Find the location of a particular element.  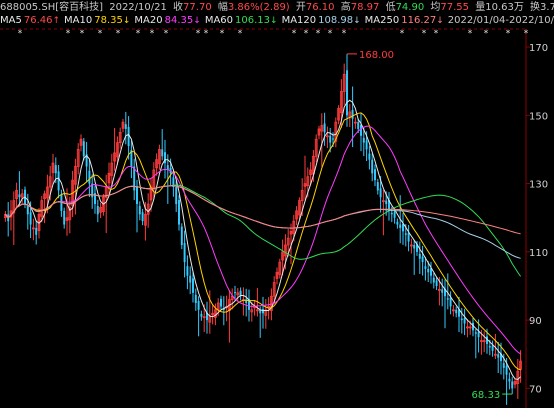

low-annotation-label: 68.33 is located at coordinates (486, 395).